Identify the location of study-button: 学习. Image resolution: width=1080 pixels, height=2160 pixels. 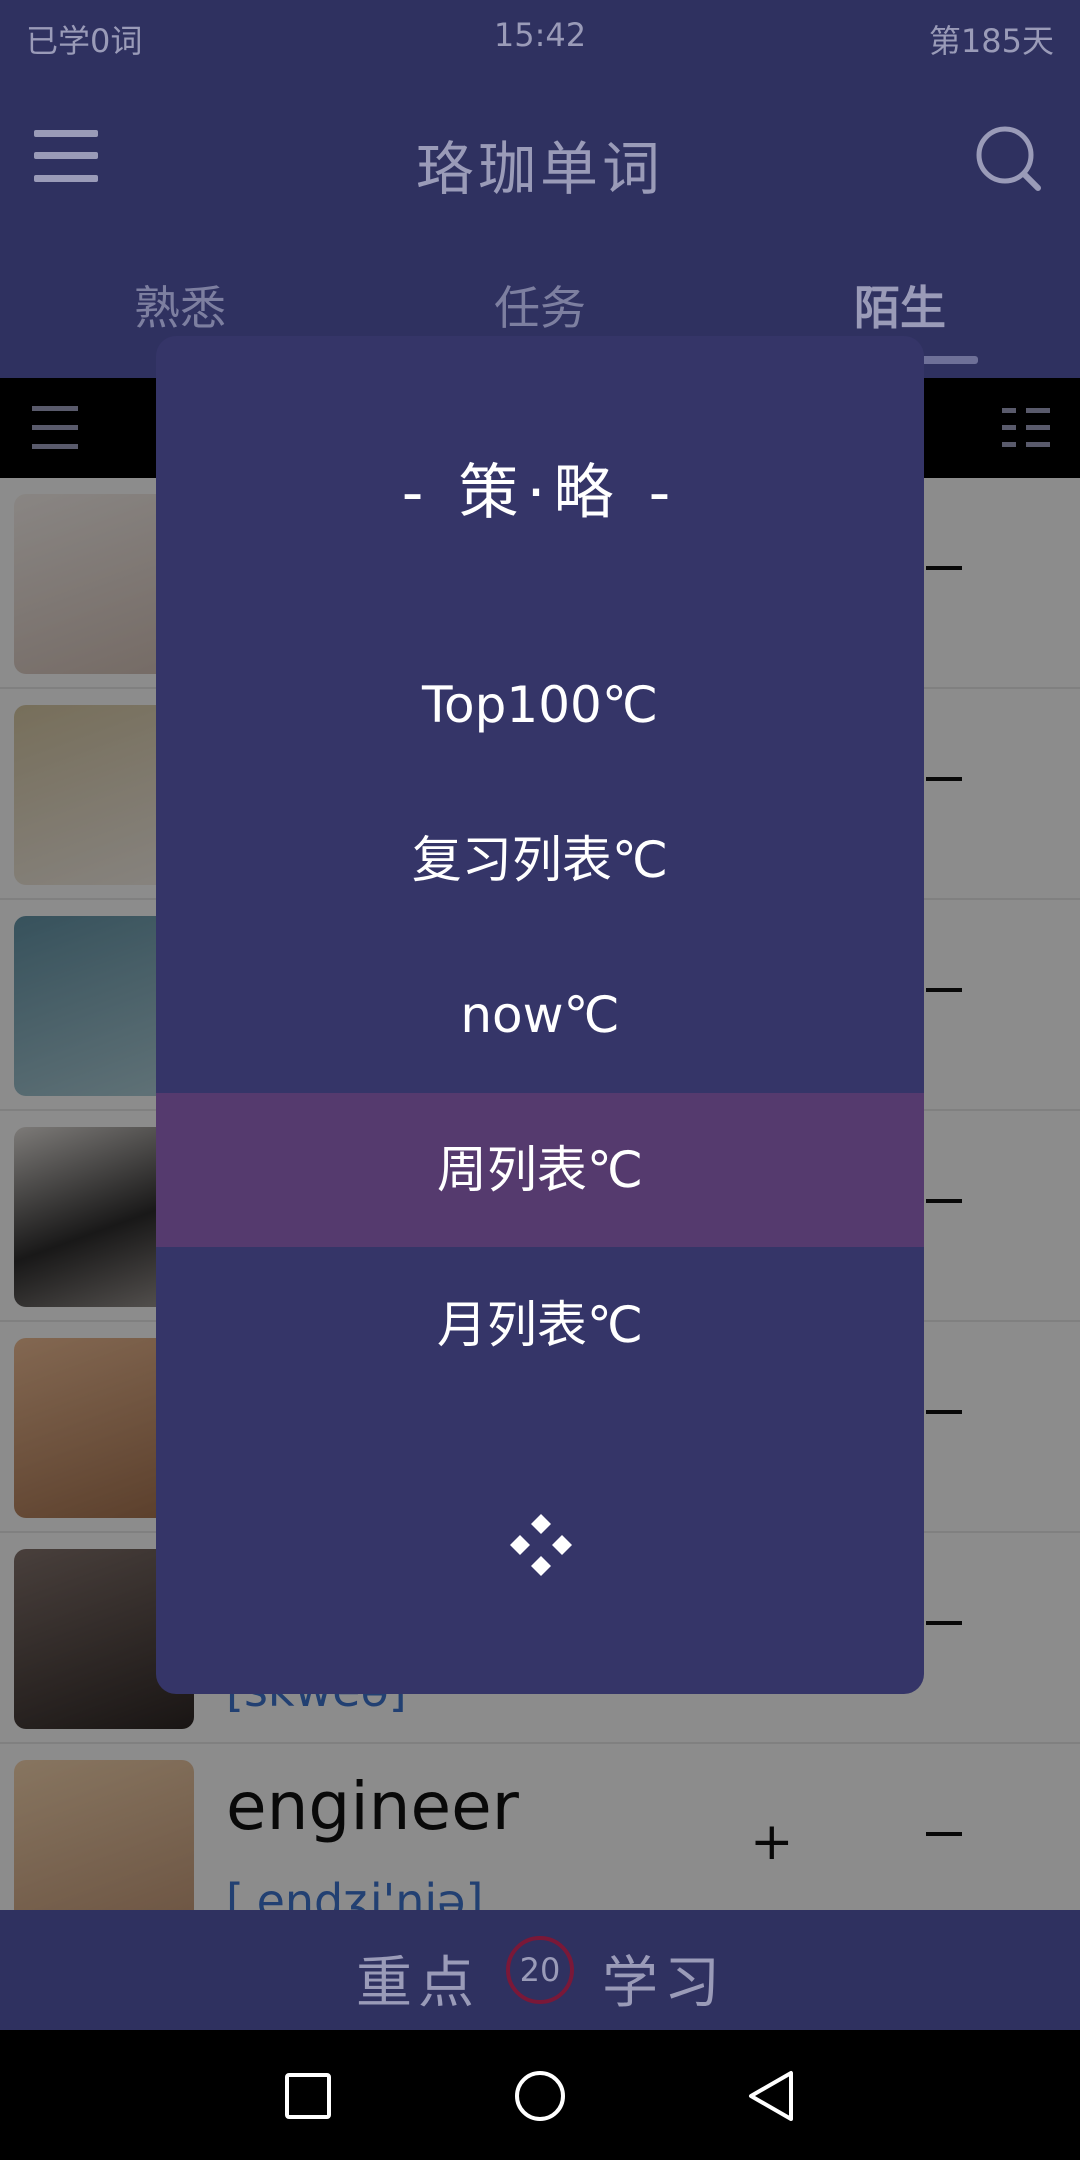
(664, 1978).